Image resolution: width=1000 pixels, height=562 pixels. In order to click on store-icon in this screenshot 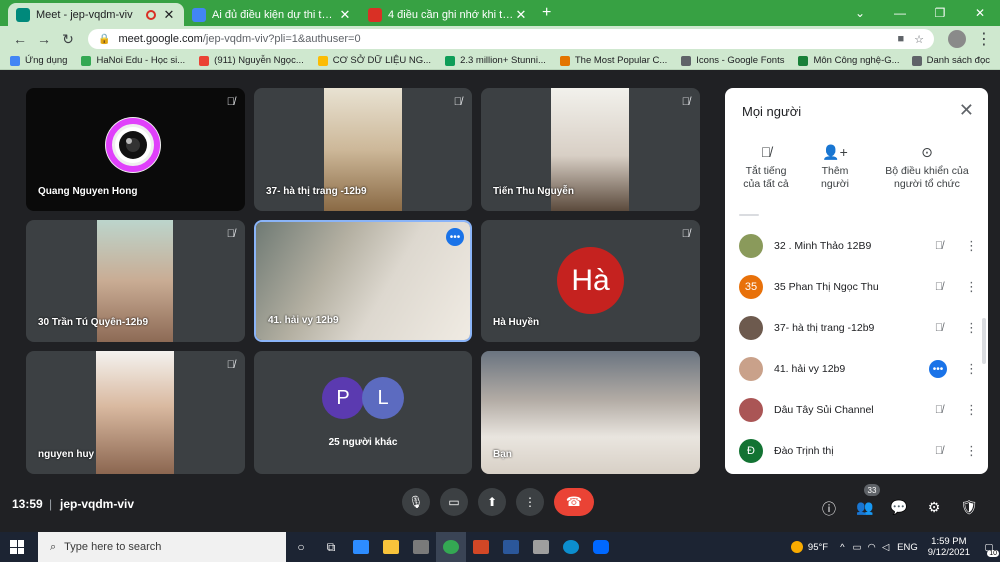, I will do `click(421, 547)`.